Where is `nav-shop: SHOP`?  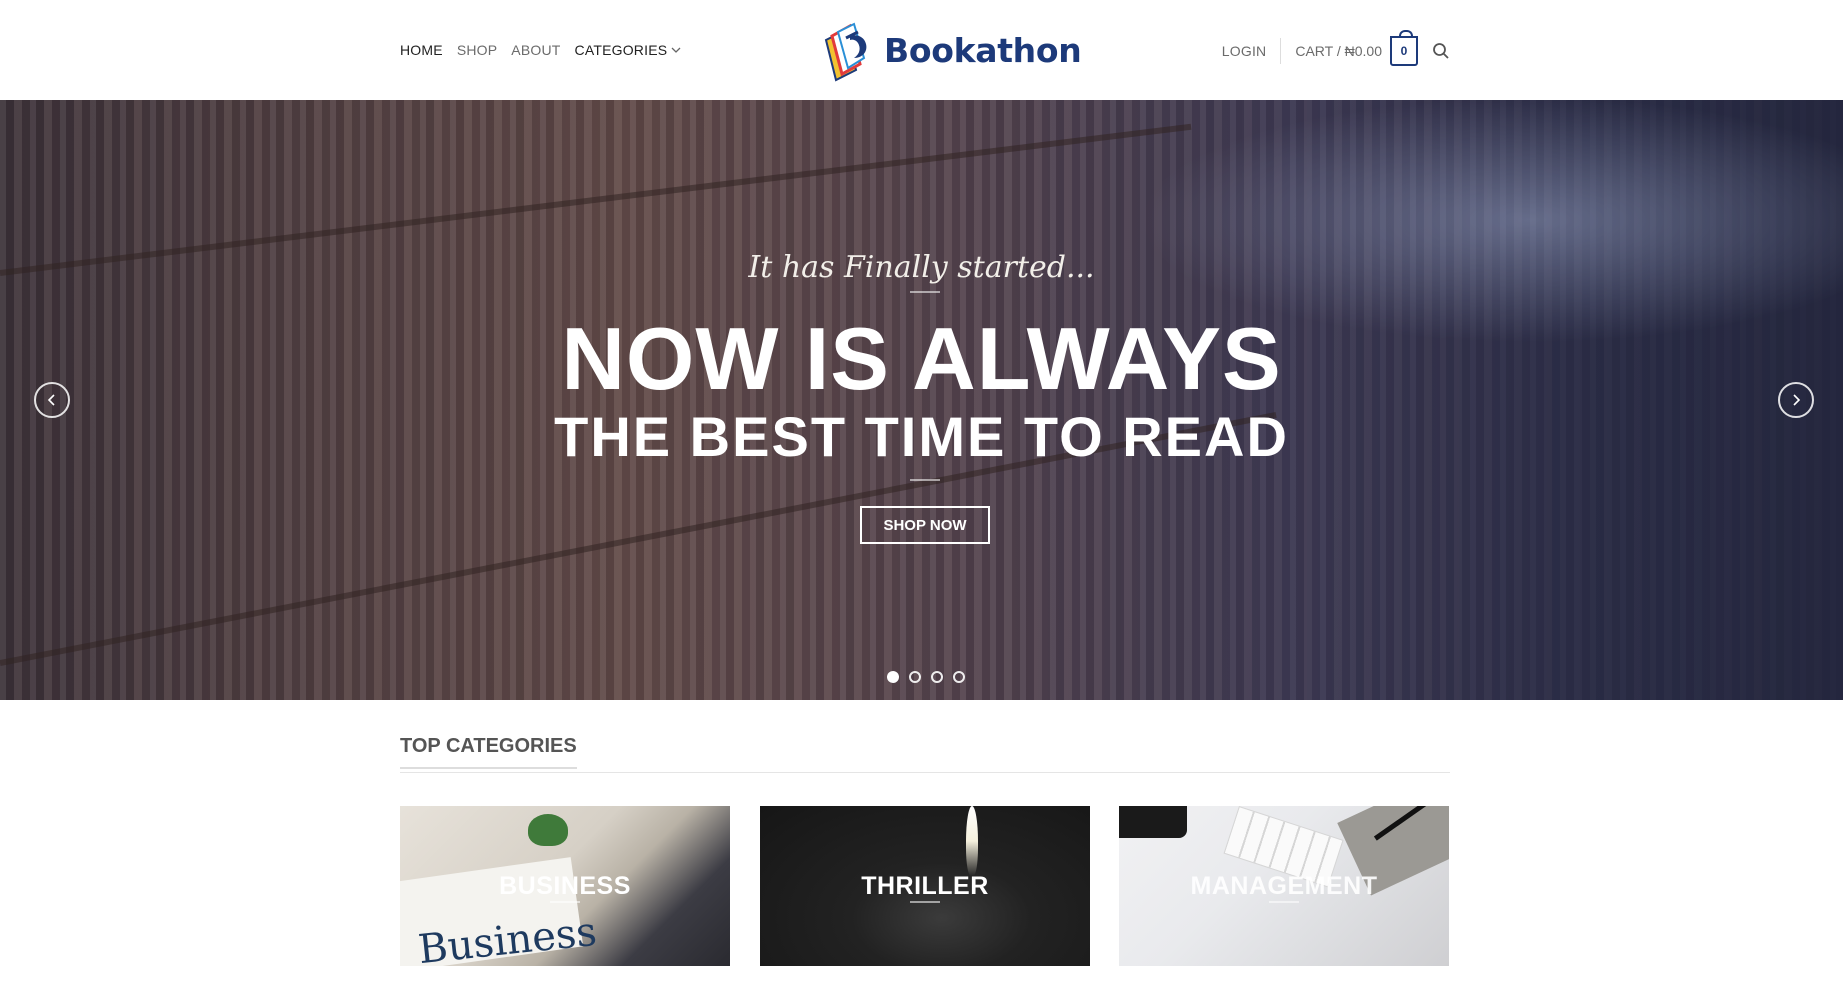 nav-shop: SHOP is located at coordinates (477, 50).